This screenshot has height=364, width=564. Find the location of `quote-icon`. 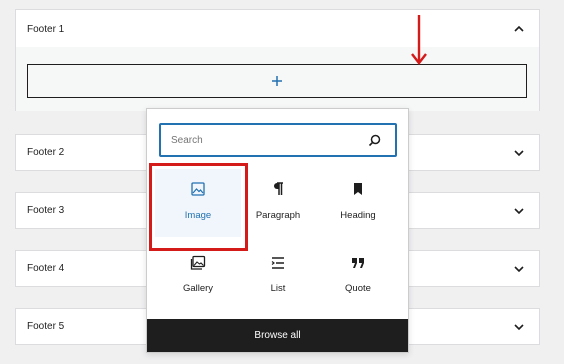

quote-icon is located at coordinates (358, 263).